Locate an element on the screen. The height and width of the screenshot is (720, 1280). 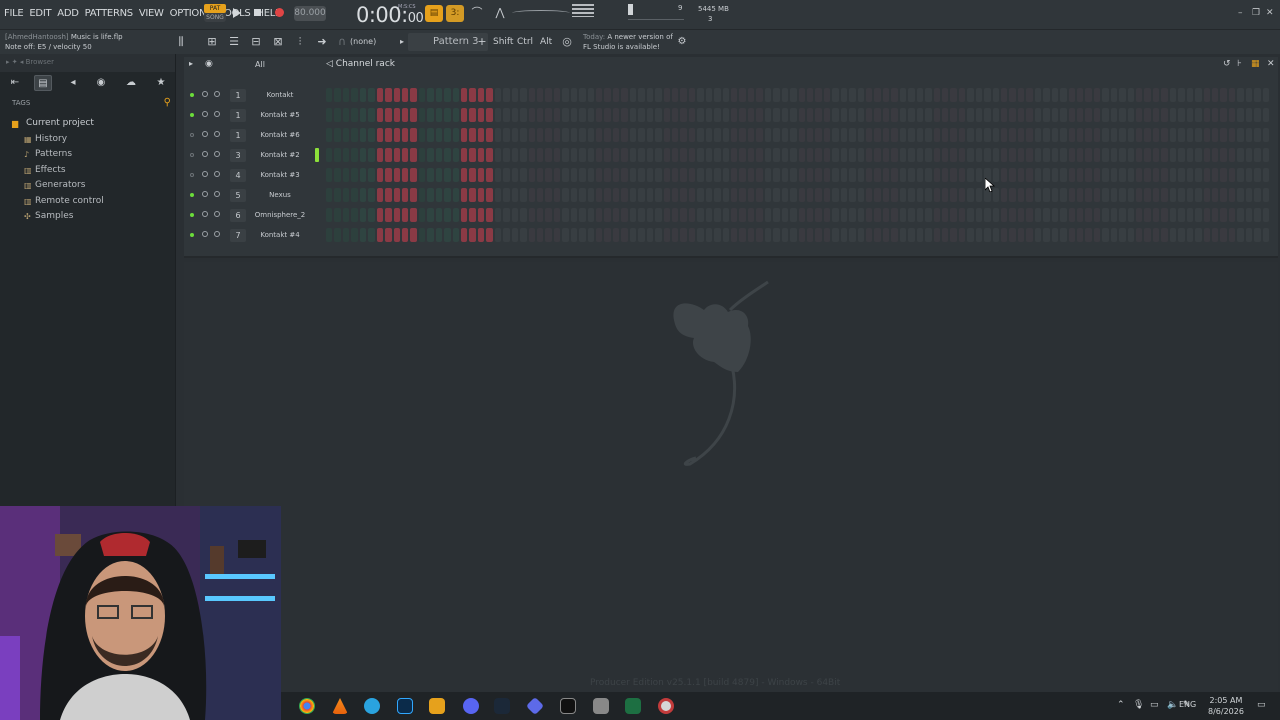
discord-icon is located at coordinates (471, 706).